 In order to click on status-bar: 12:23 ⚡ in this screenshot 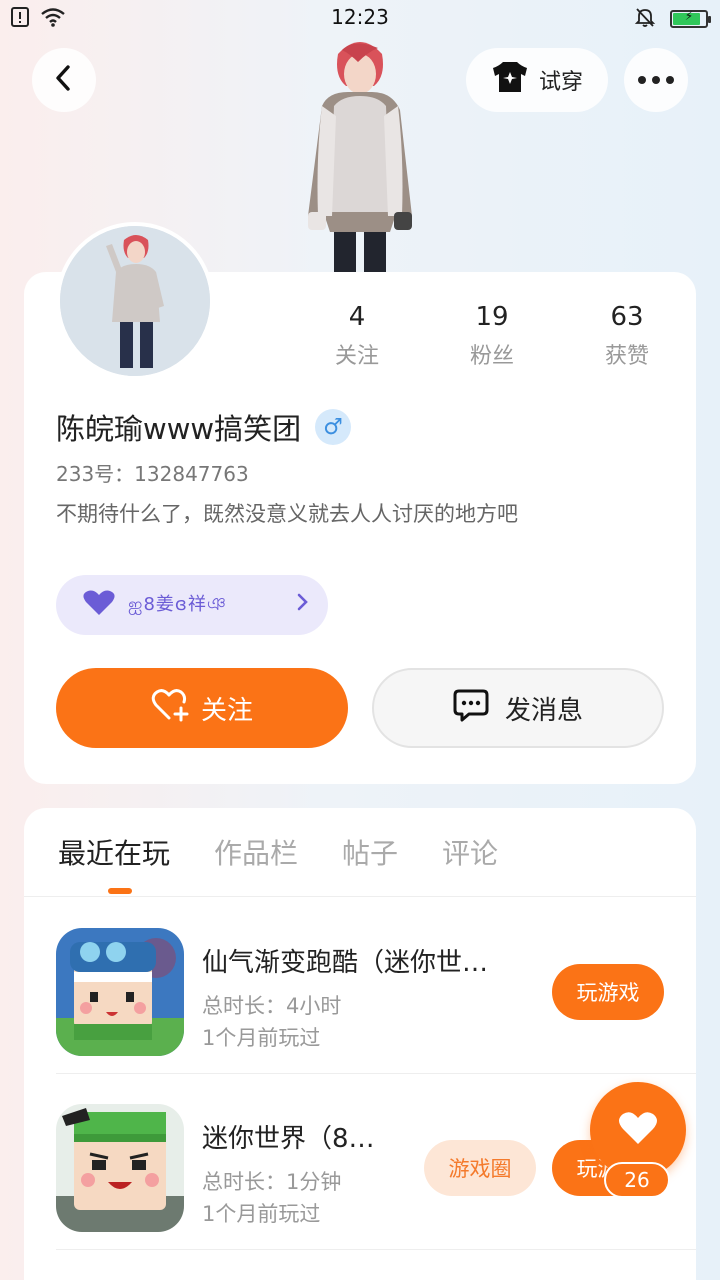, I will do `click(360, 18)`.